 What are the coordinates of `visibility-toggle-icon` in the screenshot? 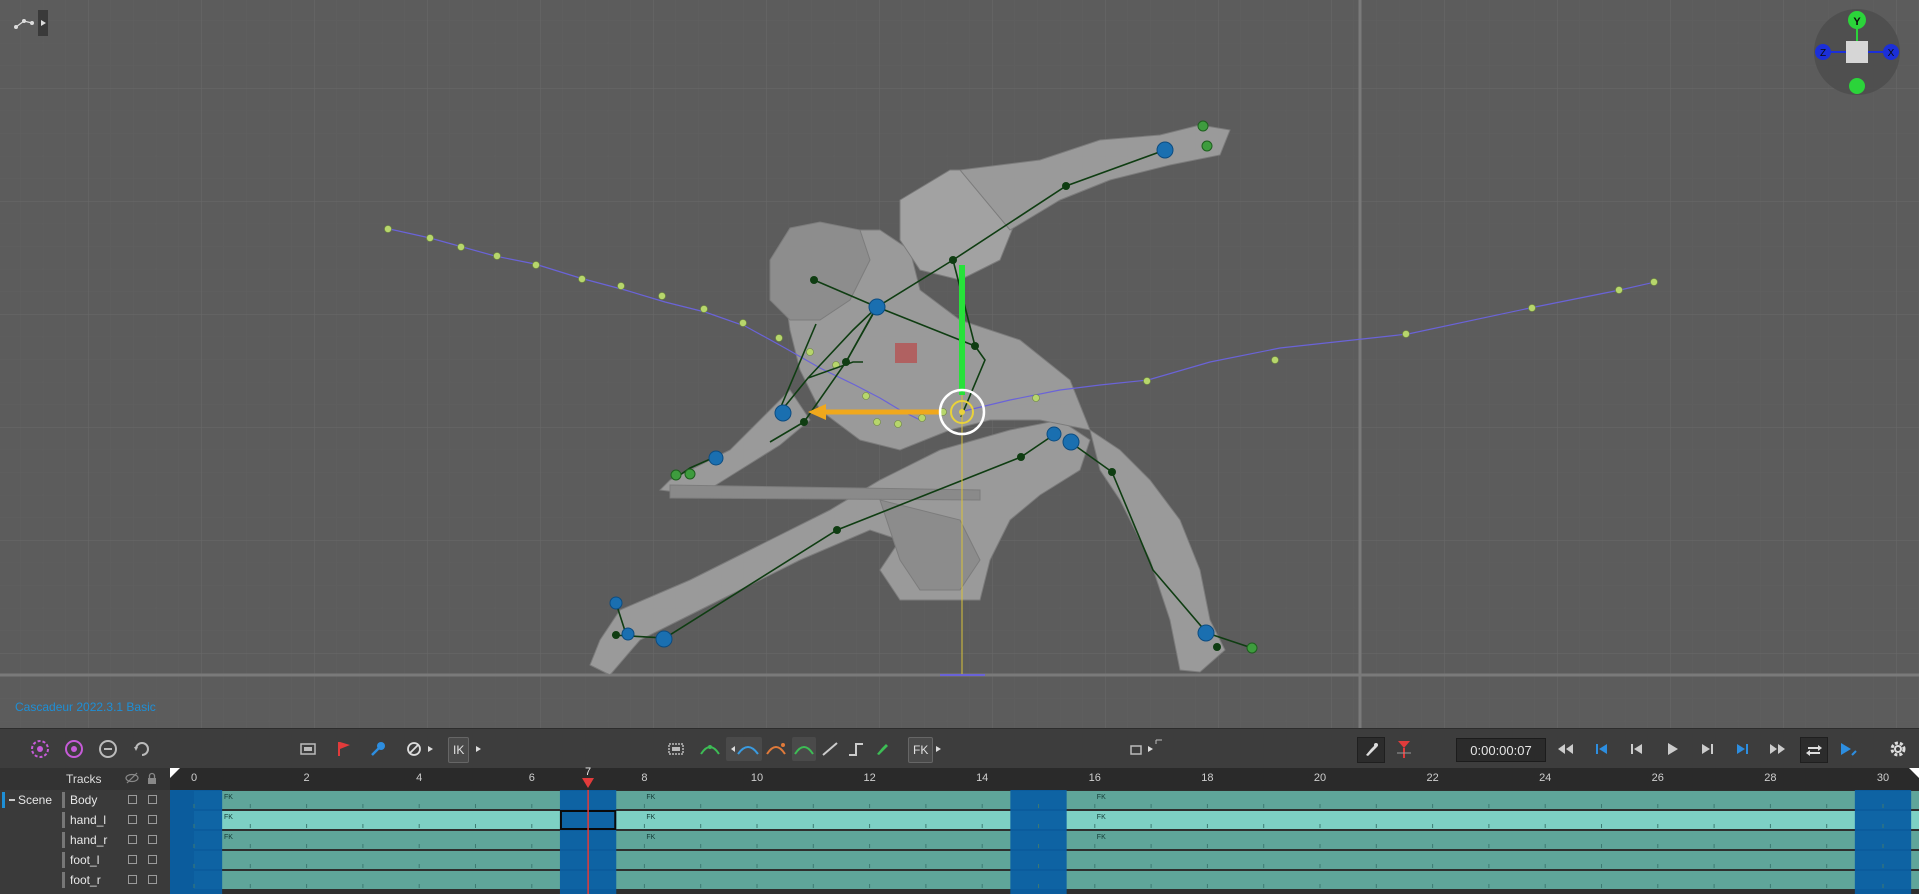 It's located at (132, 779).